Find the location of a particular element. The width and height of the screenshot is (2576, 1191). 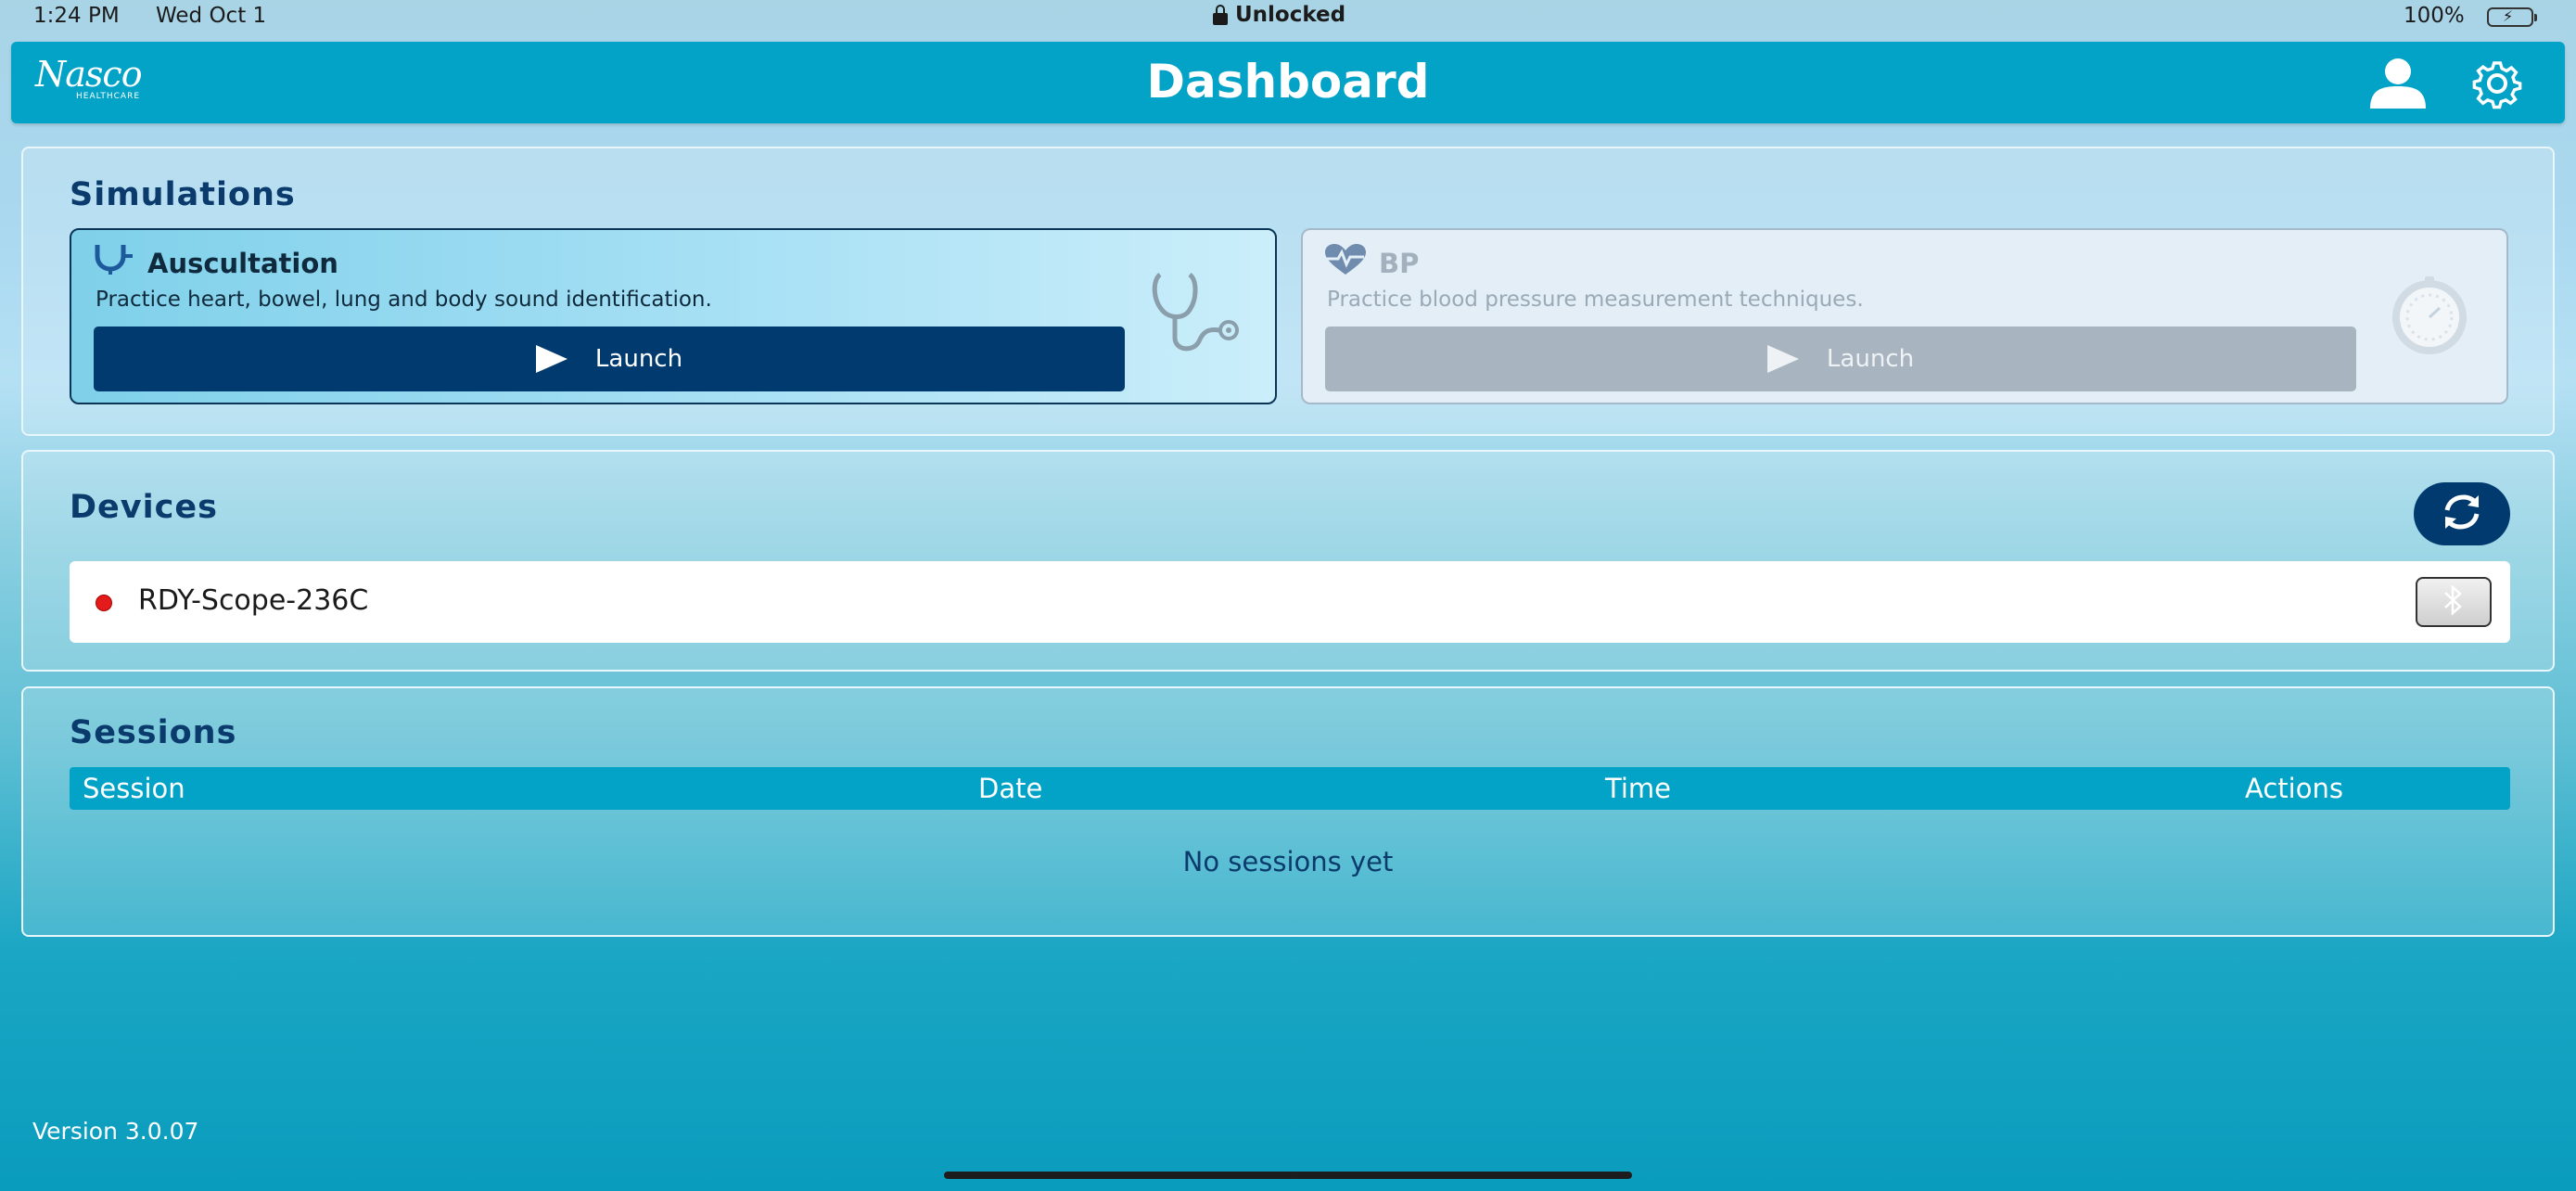

battery-percent: 100% is located at coordinates (2434, 16).